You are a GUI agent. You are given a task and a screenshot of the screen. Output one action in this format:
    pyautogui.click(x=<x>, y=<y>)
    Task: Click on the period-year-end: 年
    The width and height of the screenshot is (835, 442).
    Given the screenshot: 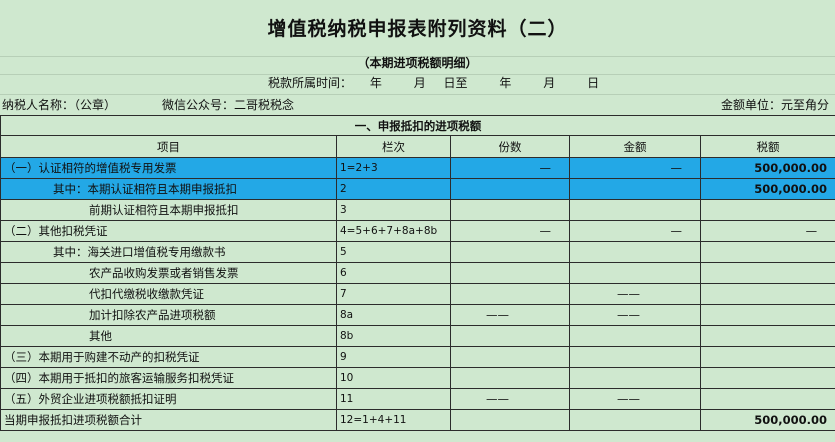 What is the action you would take?
    pyautogui.click(x=505, y=83)
    